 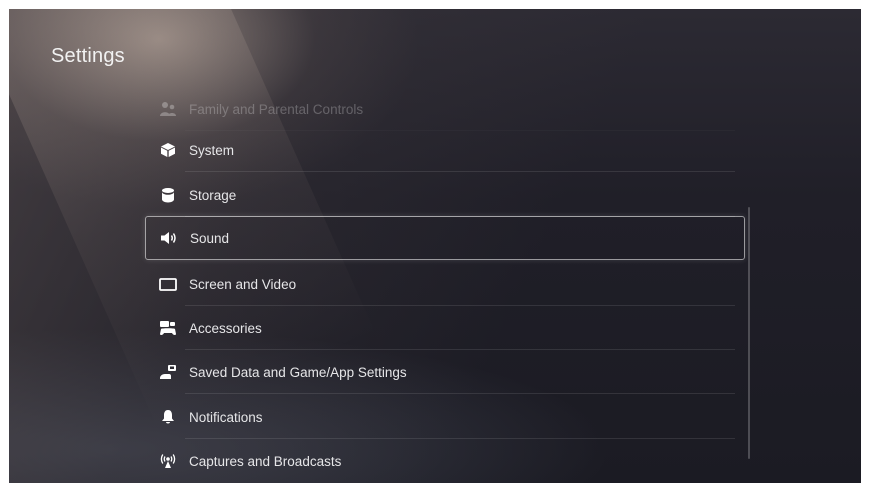 What do you see at coordinates (168, 372) in the screenshot?
I see `saved-data-icon` at bounding box center [168, 372].